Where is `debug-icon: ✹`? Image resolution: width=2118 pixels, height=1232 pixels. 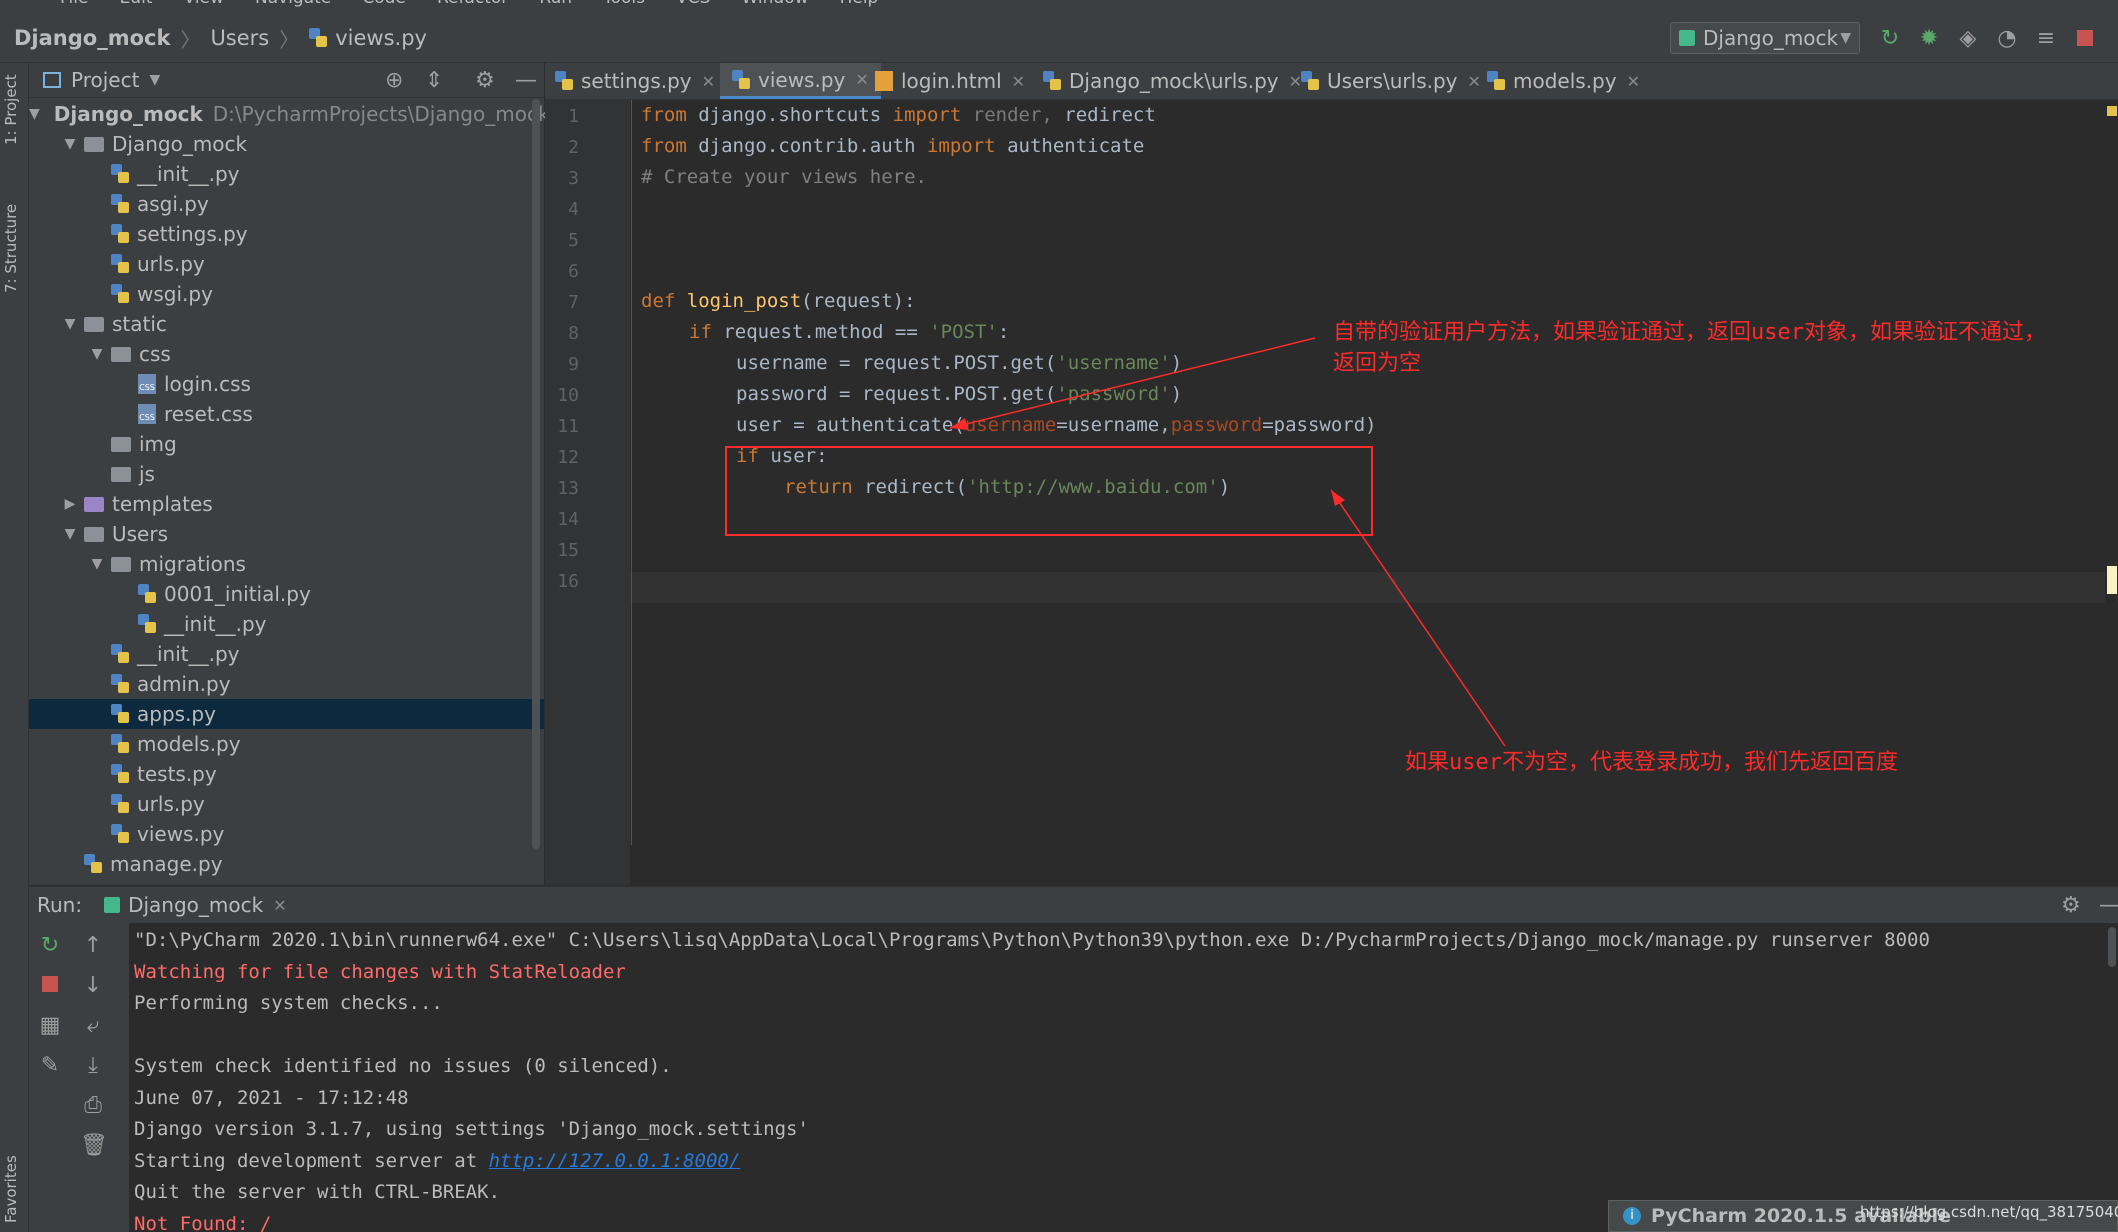 debug-icon: ✹ is located at coordinates (1929, 38).